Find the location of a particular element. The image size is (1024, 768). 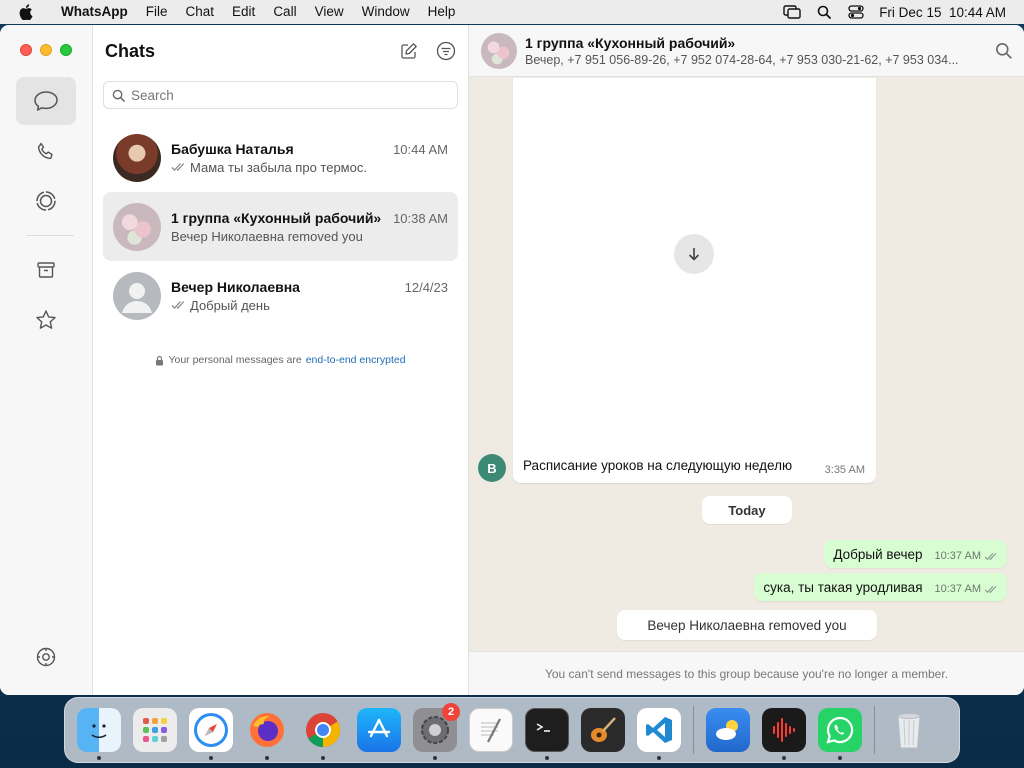

dock-textedit is located at coordinates (491, 730).